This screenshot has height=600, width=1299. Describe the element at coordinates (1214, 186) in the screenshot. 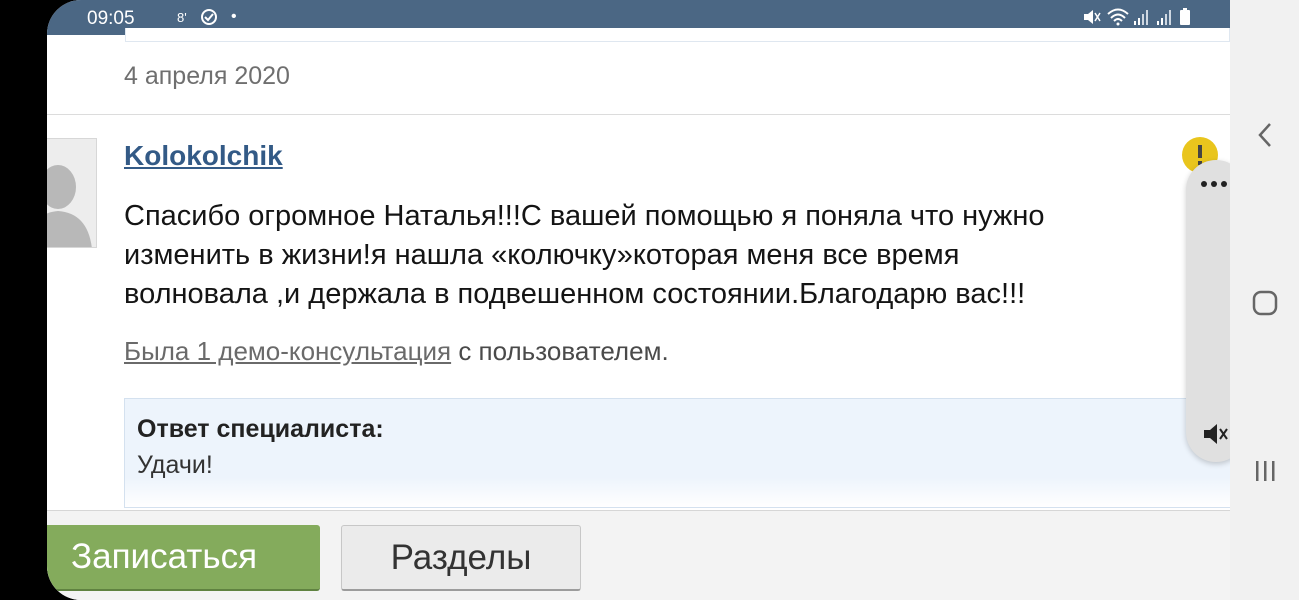

I see `more-horizontal-icon` at that location.